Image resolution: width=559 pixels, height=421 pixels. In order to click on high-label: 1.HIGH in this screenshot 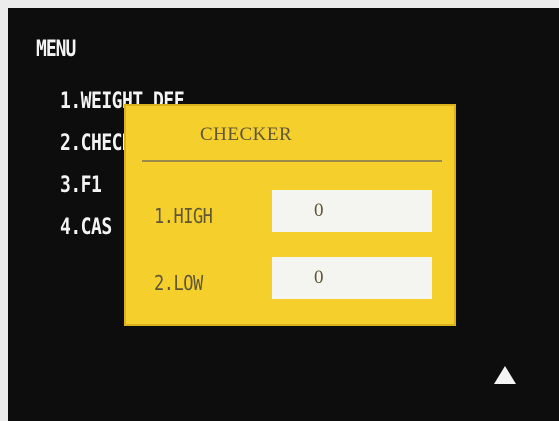, I will do `click(183, 217)`.